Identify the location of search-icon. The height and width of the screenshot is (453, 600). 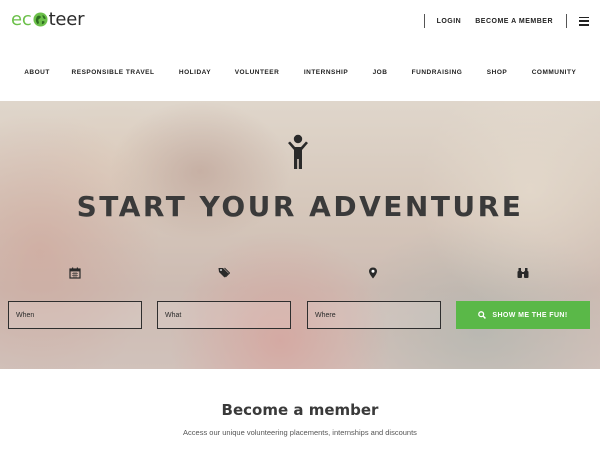
(482, 315).